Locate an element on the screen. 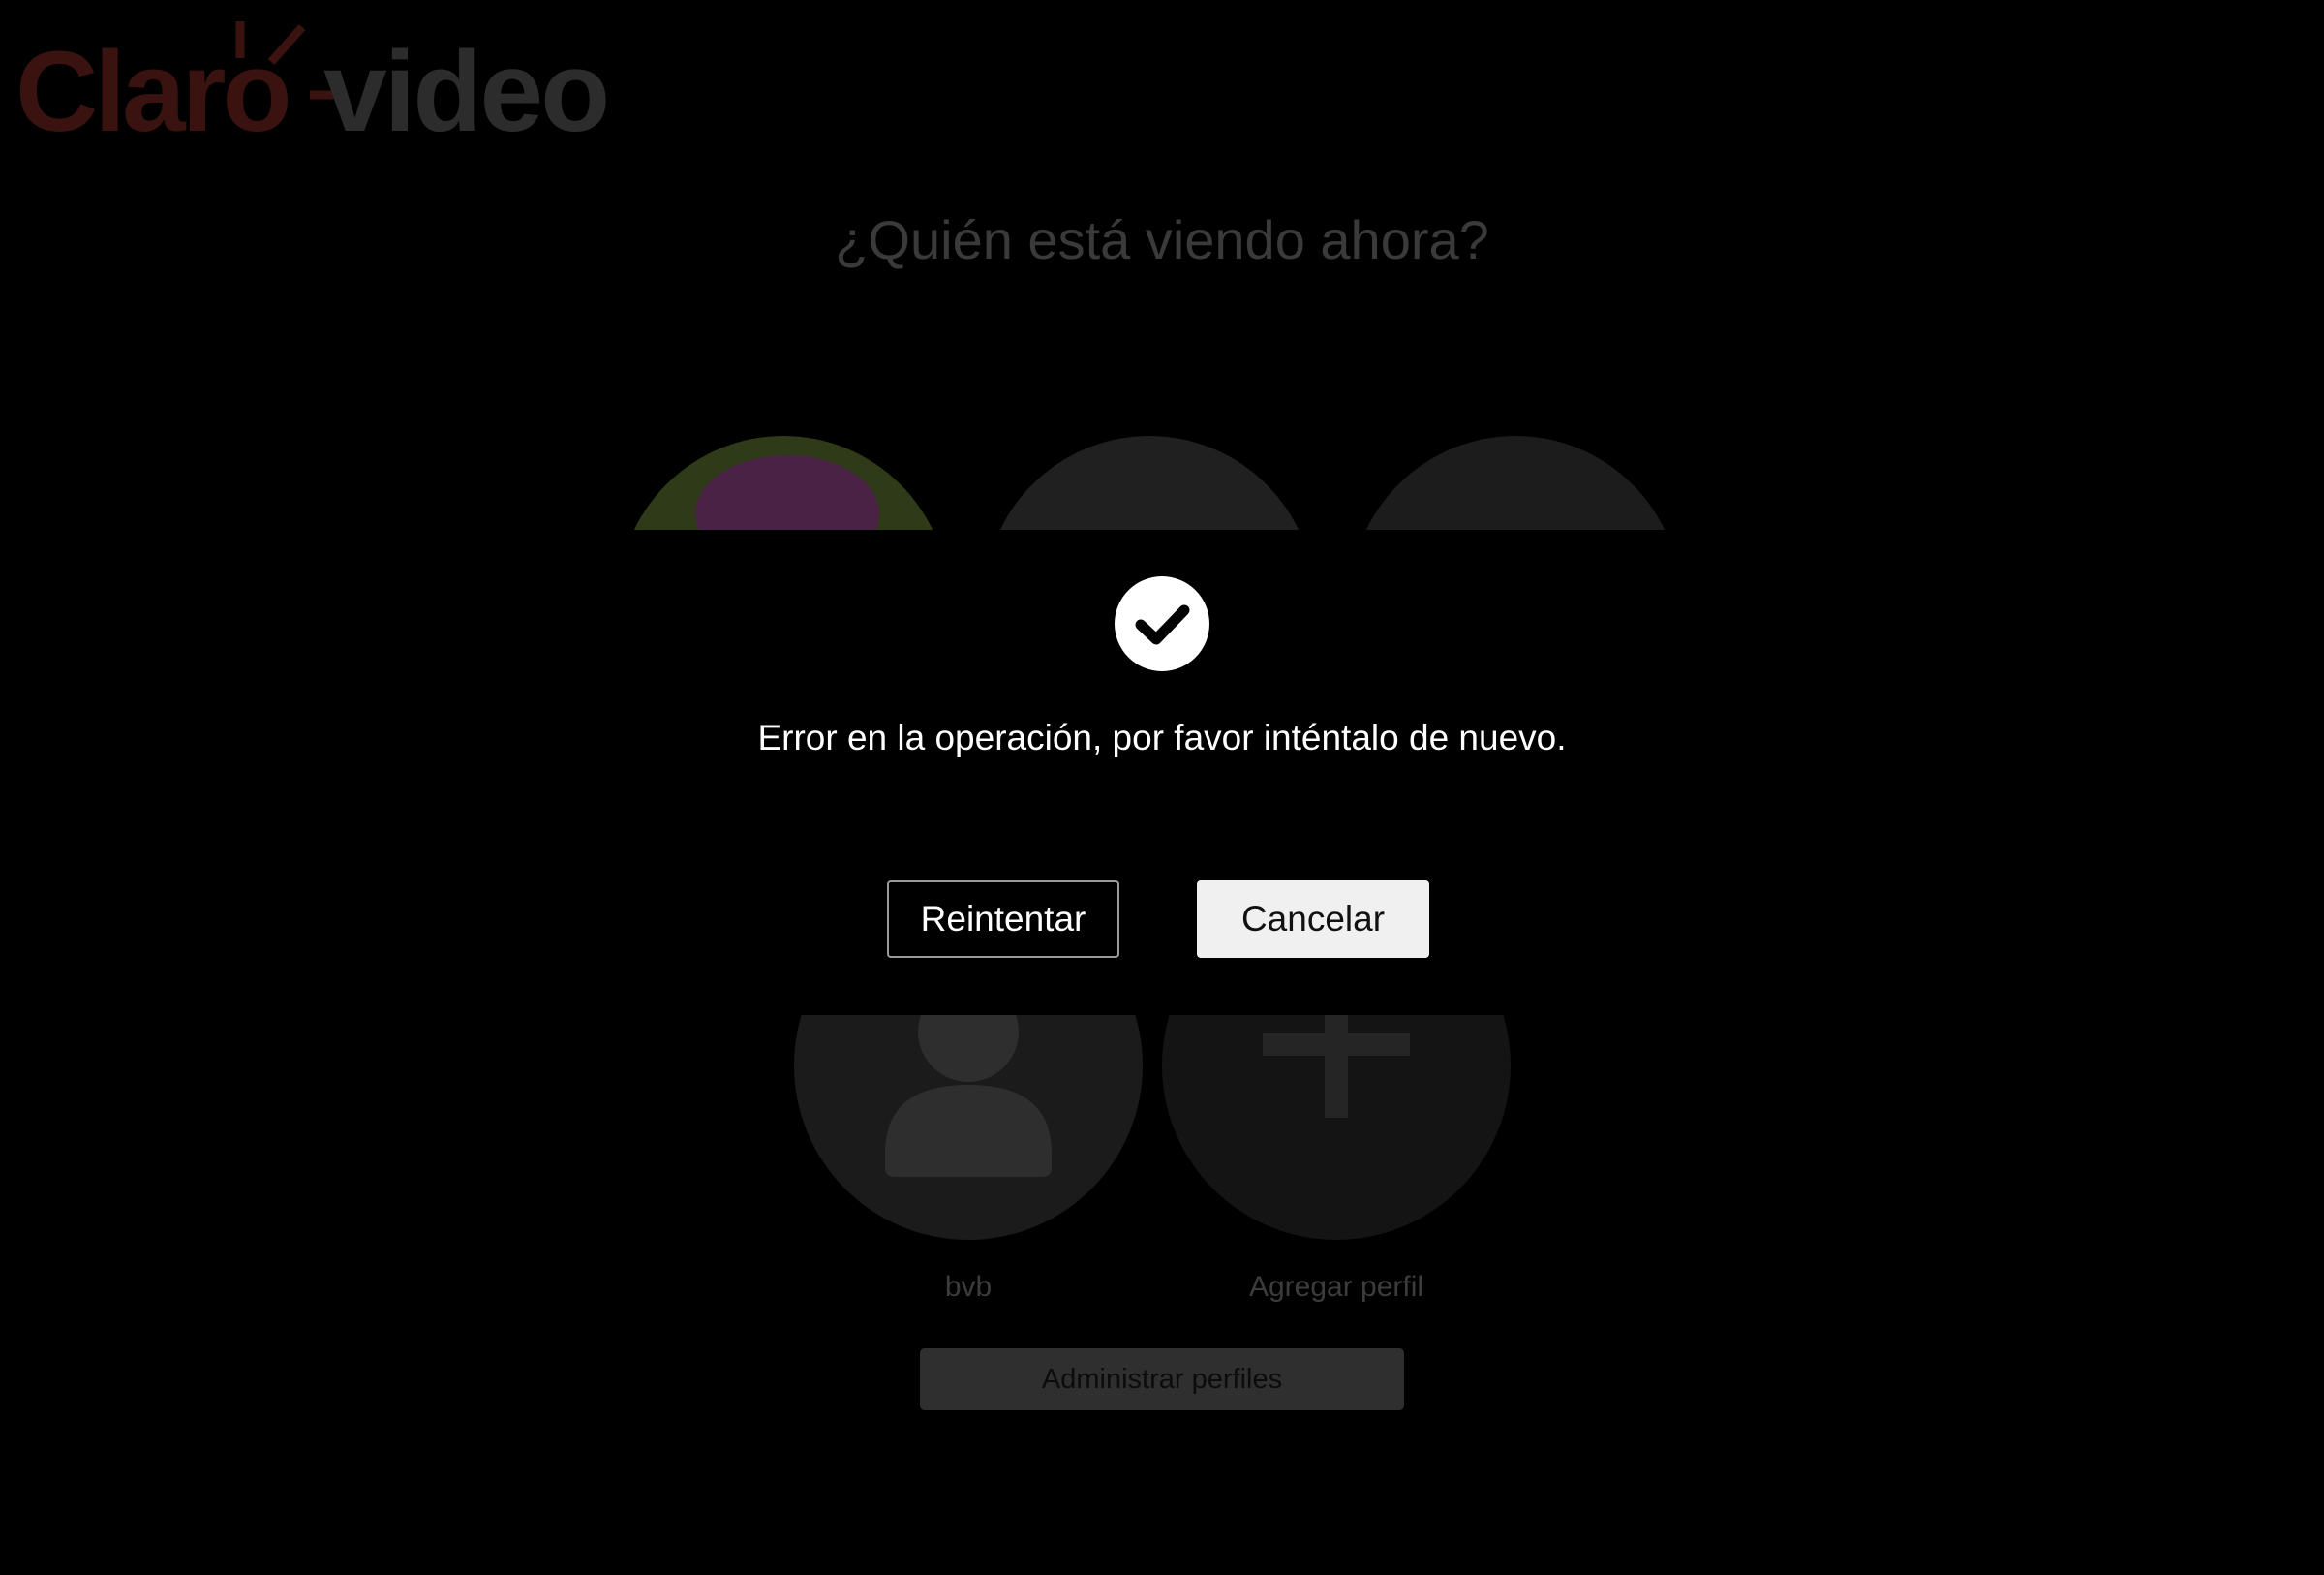 The image size is (2324, 1575). page-title: ¿Quién está viendo ahora? is located at coordinates (1162, 239).